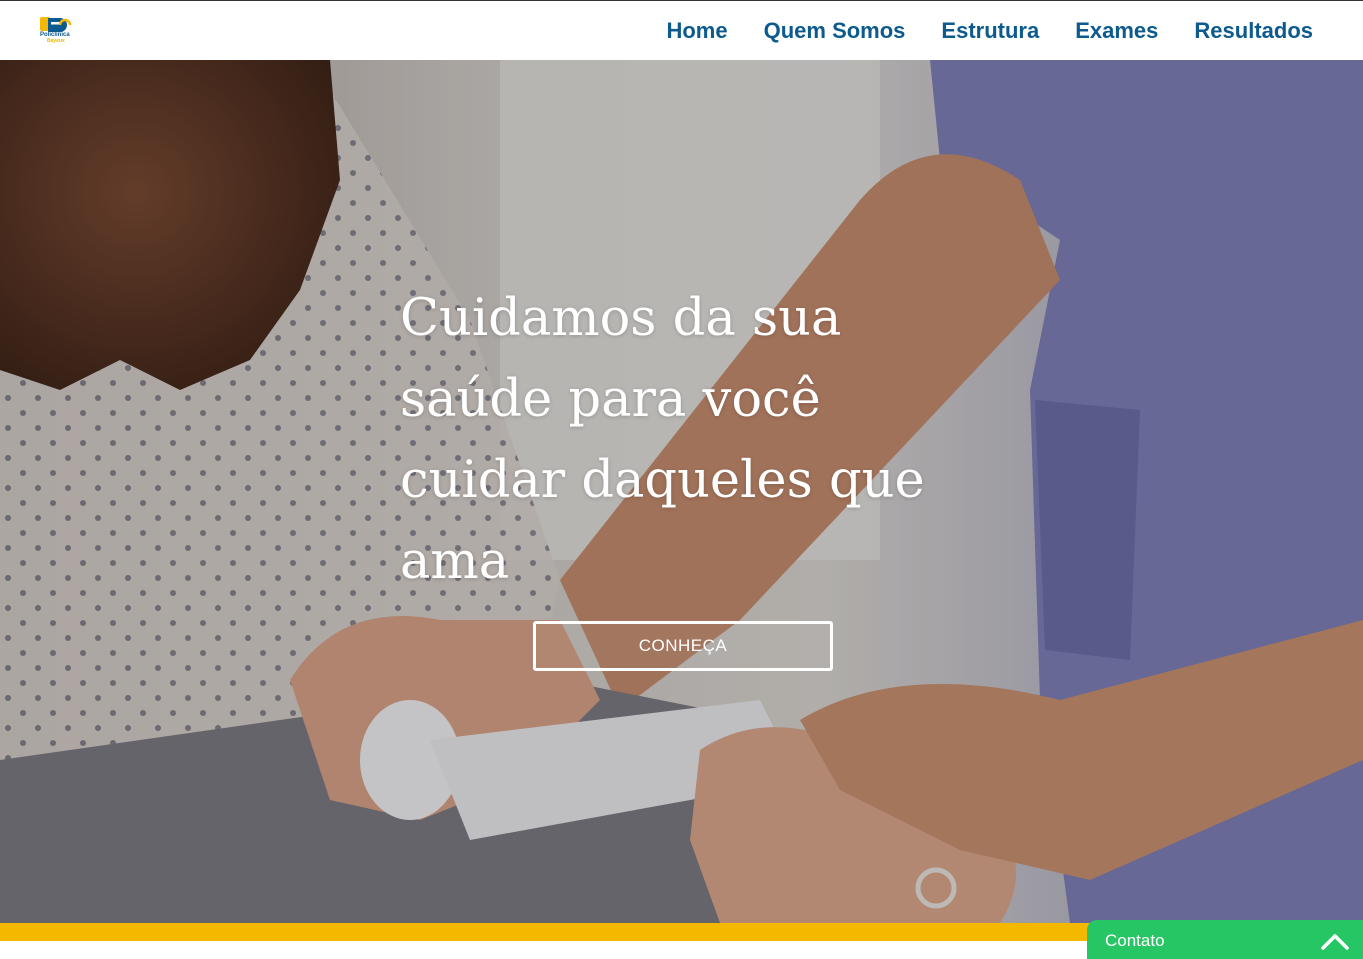  Describe the element at coordinates (990, 31) in the screenshot. I see `nav-estrutura: Estrutura` at that location.